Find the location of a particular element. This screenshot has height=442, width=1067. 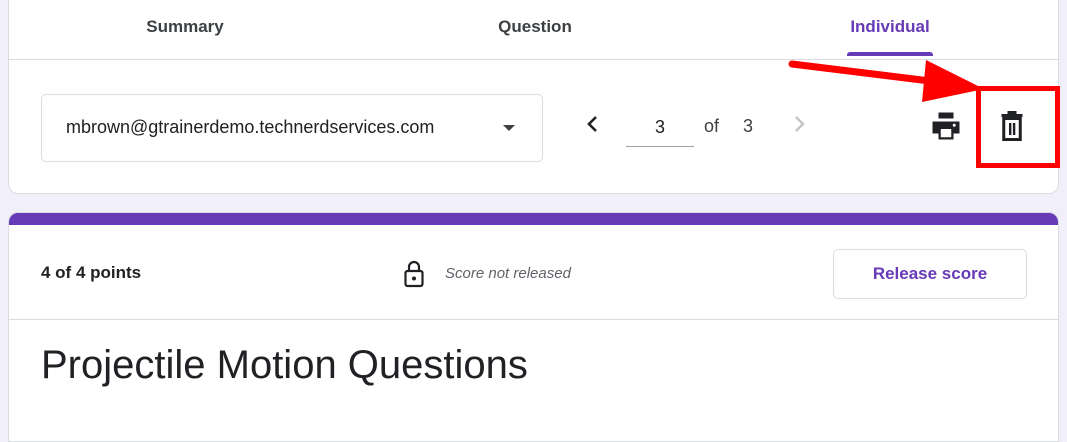

release-score-button: Release score is located at coordinates (930, 274).